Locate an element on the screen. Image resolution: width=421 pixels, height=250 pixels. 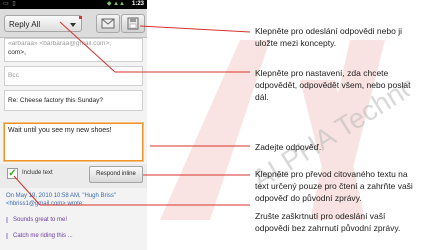
to-field: «arbaraa» <barbaraa@gmail.com>, com>, is located at coordinates (73, 50).